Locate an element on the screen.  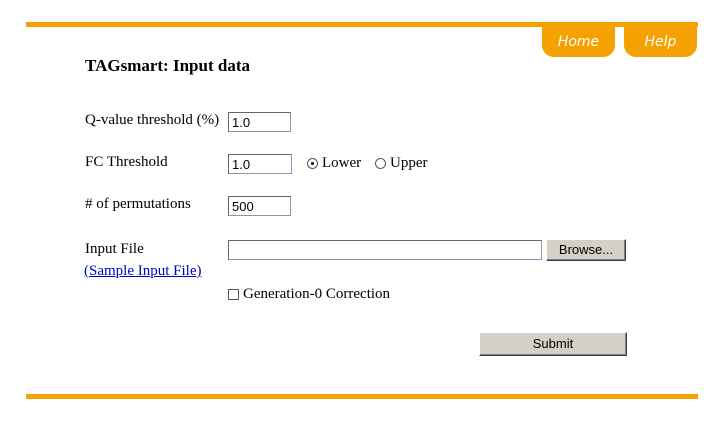
fc-lower-label: Lower is located at coordinates (342, 163).